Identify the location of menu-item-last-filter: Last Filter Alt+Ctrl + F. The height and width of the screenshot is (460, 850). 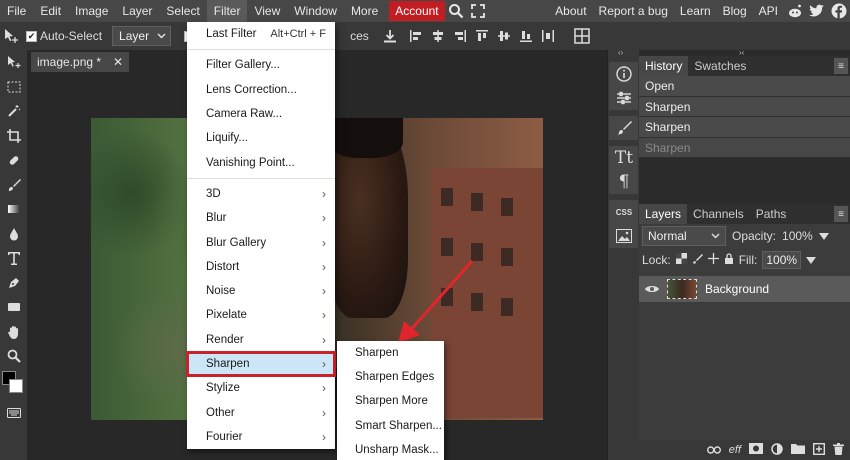
(261, 34).